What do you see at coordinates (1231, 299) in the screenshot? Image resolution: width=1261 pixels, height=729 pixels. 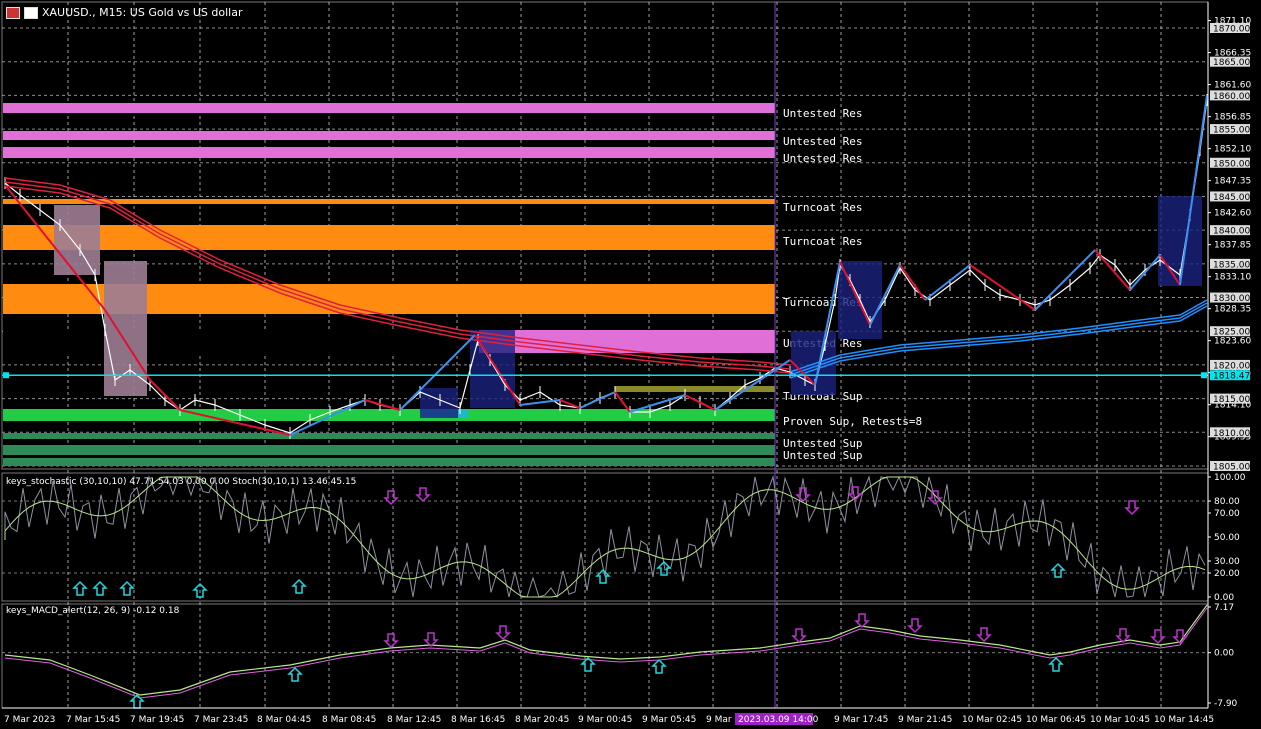 I see `price-level-box-label: 1830.00` at bounding box center [1231, 299].